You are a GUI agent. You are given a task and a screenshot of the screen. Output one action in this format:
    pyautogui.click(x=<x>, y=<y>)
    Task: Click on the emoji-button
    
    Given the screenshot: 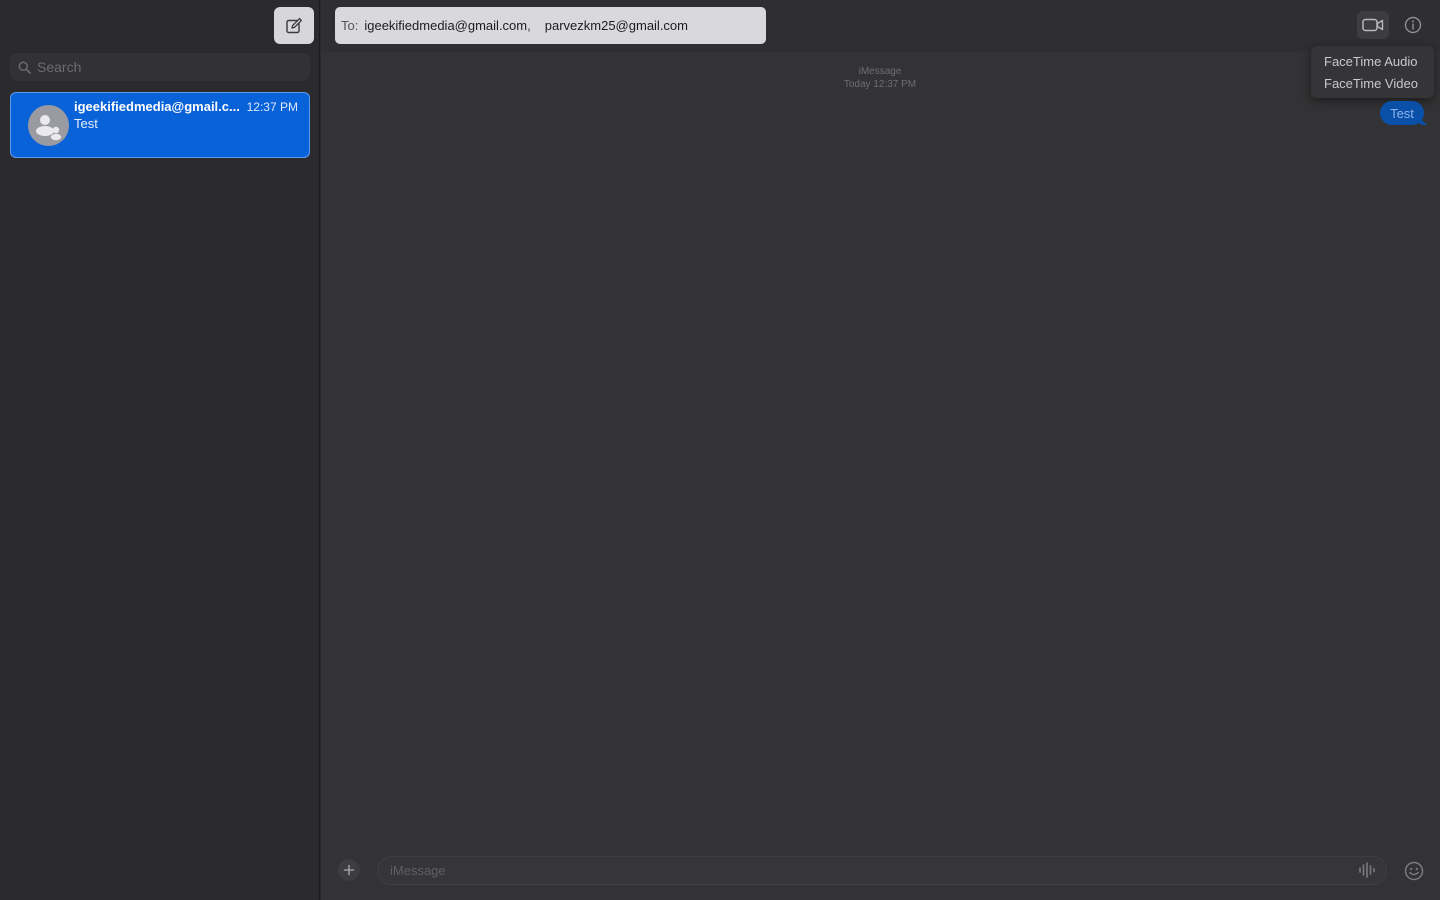 What is the action you would take?
    pyautogui.click(x=1413, y=870)
    